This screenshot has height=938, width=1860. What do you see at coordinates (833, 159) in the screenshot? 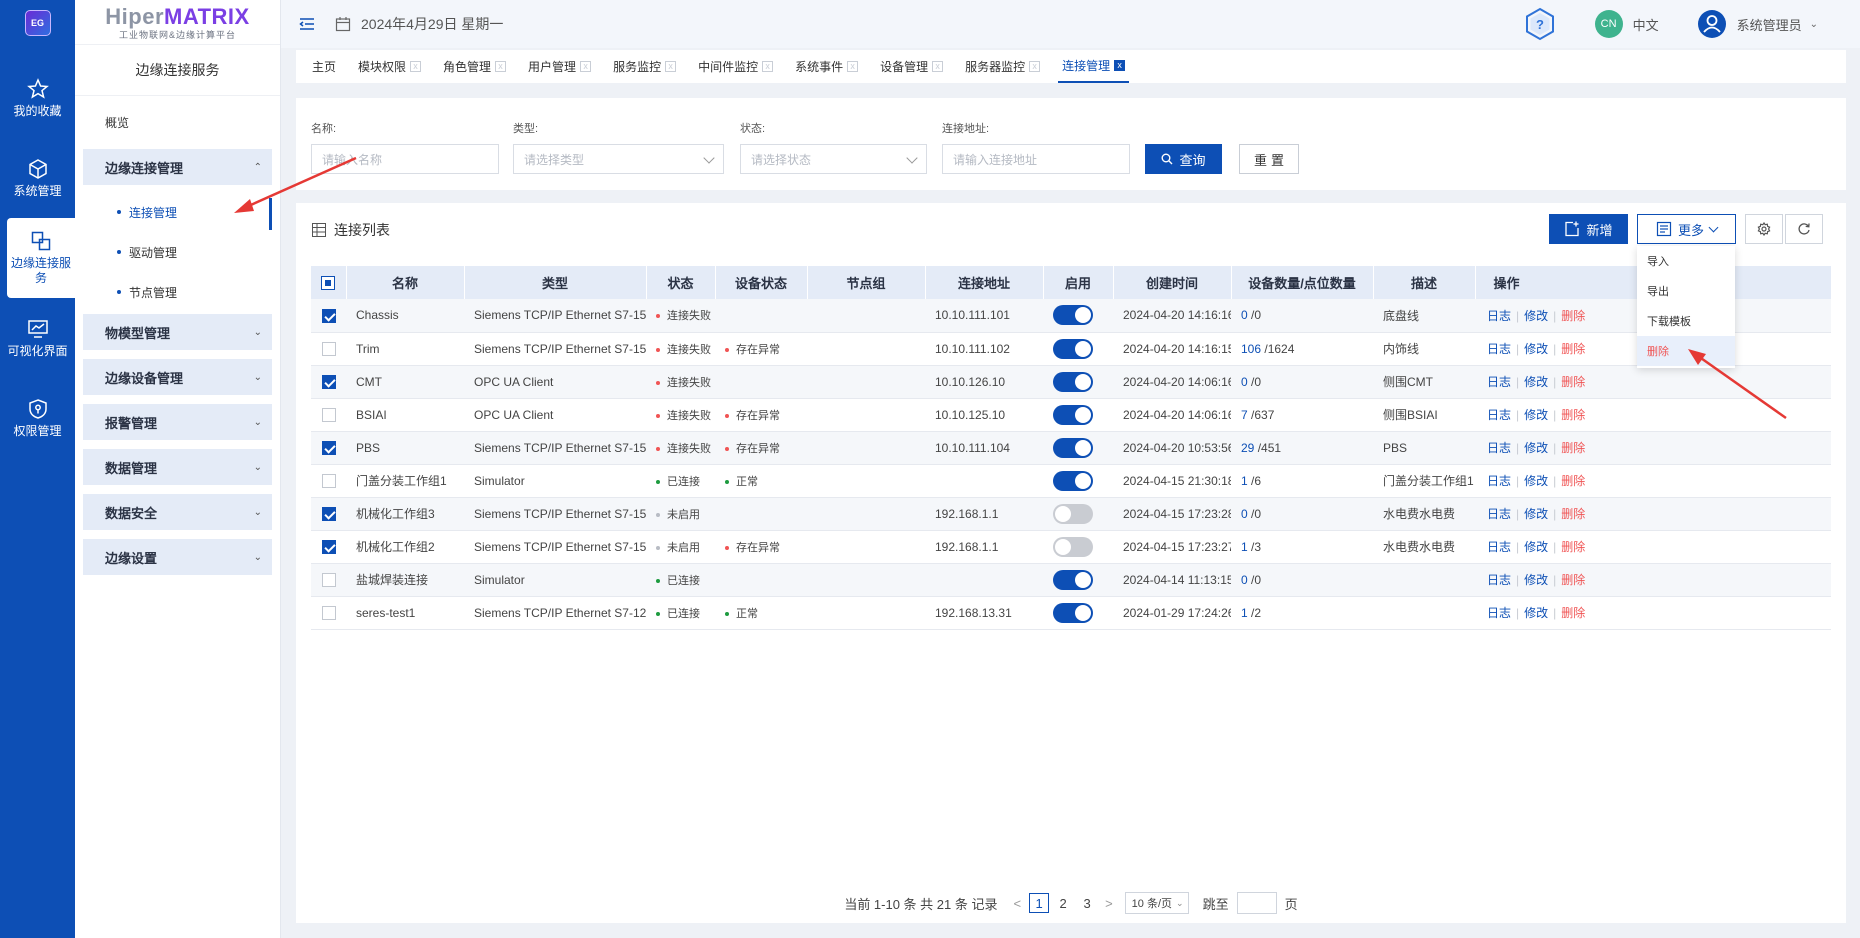
I see `status-filter-select: 请选择状态` at bounding box center [833, 159].